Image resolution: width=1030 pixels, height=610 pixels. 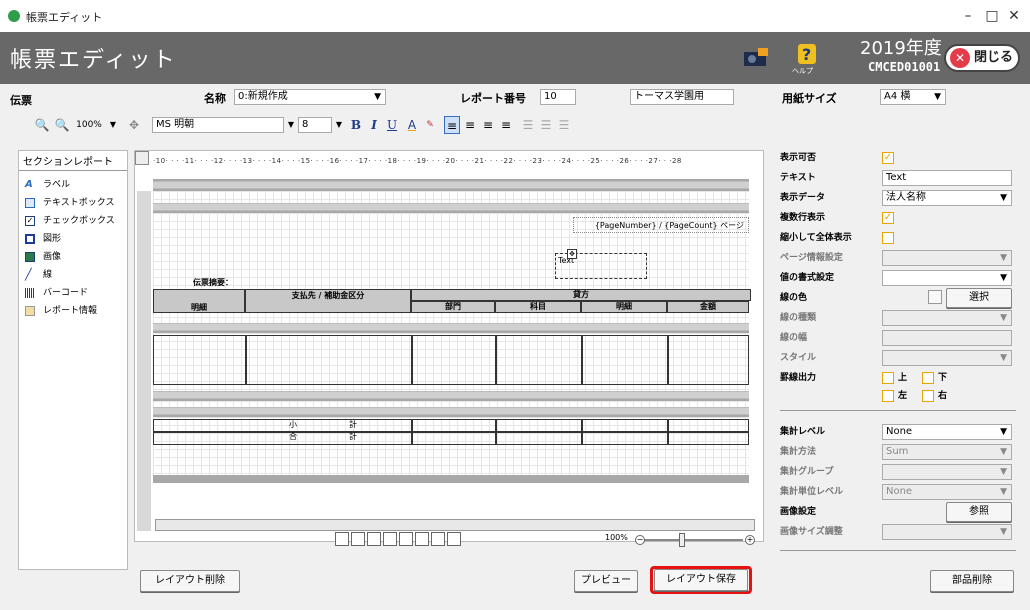 What do you see at coordinates (564, 125) in the screenshot?
I see `outdent-icon: ☰` at bounding box center [564, 125].